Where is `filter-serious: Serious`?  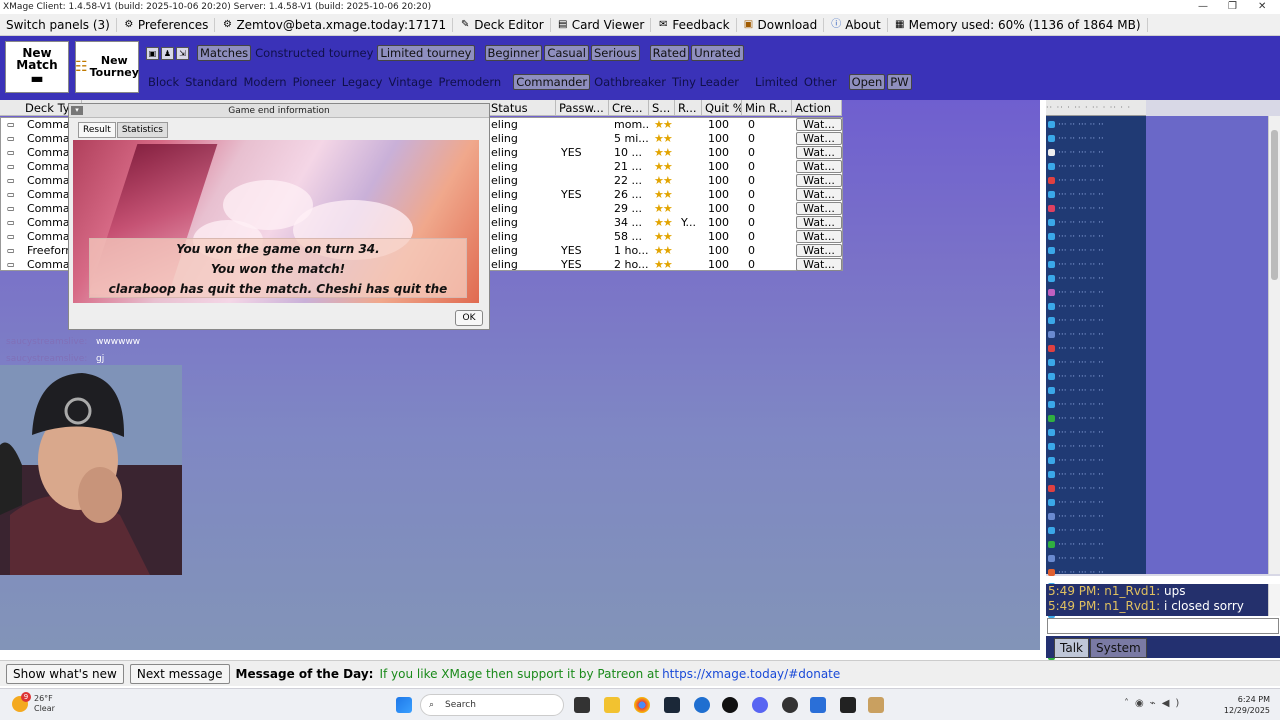
filter-serious: Serious is located at coordinates (615, 53).